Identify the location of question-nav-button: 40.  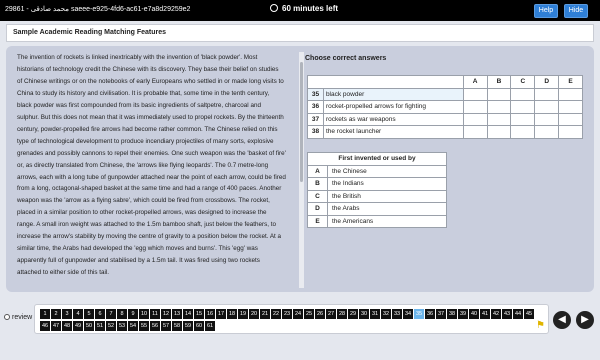
(474, 314).